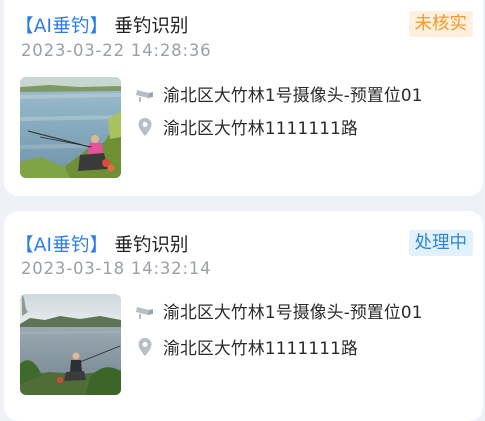 The image size is (485, 421). What do you see at coordinates (244, 25) in the screenshot?
I see `alert-header: 【AI垂钓】 垂钓识别 未核实` at bounding box center [244, 25].